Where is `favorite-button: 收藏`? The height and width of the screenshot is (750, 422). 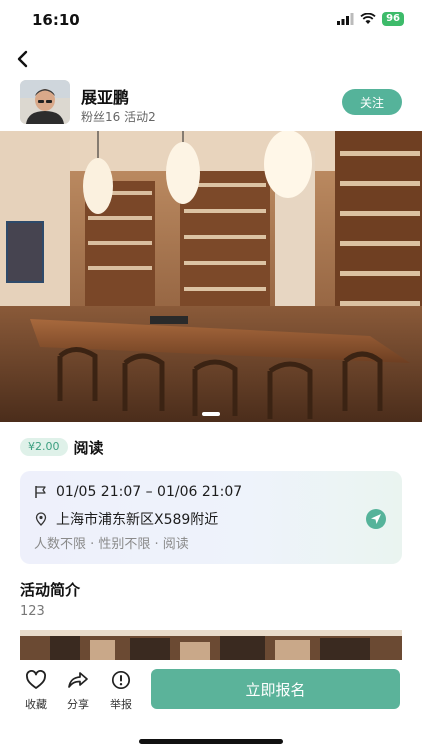
favorite-button: 收藏 is located at coordinates (36, 691).